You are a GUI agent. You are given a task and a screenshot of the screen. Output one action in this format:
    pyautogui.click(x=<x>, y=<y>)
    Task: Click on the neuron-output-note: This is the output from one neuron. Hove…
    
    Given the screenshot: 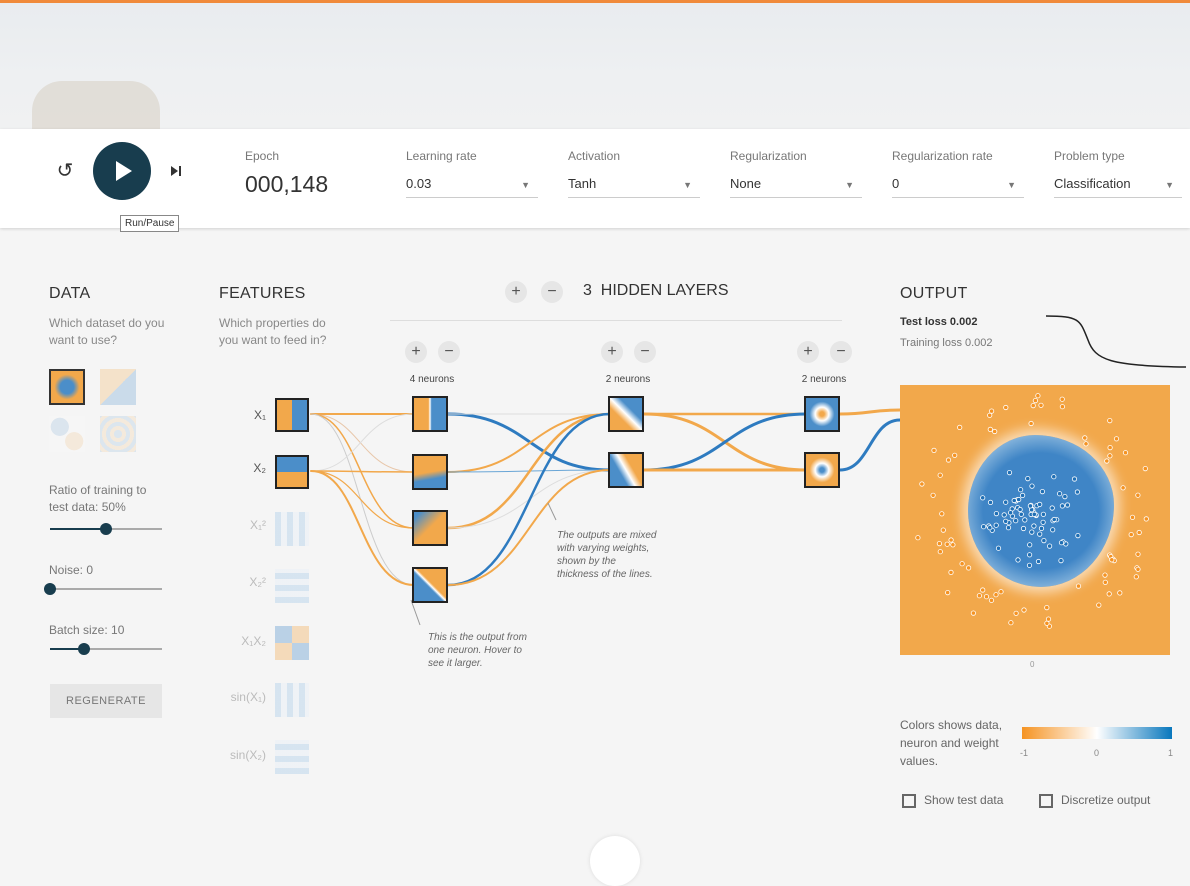 What is the action you would take?
    pyautogui.click(x=477, y=650)
    